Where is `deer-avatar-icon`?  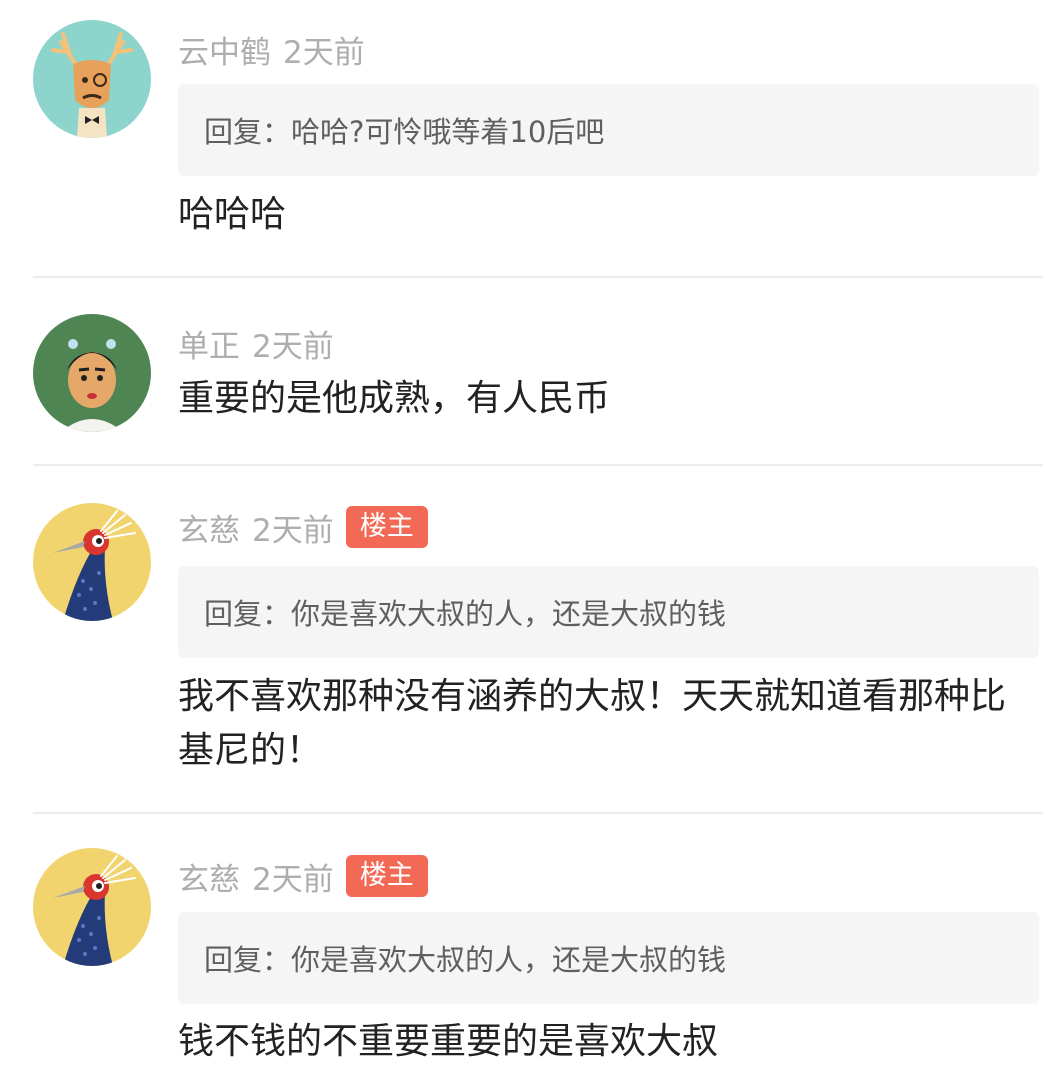
deer-avatar-icon is located at coordinates (92, 79).